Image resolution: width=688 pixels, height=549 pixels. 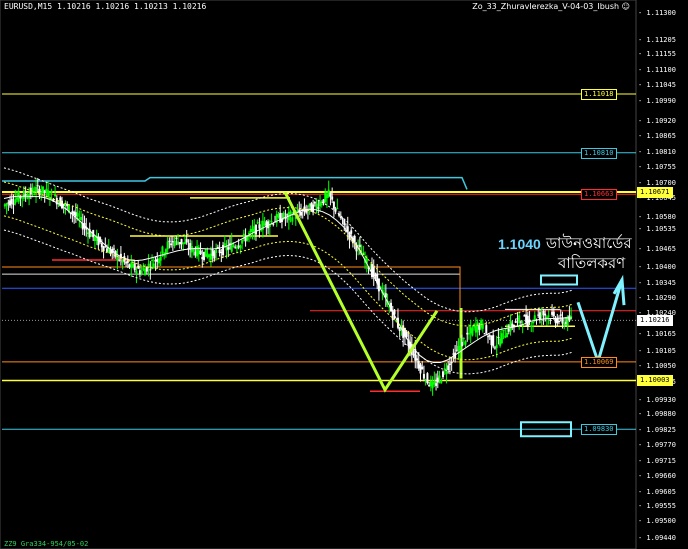 What do you see at coordinates (657, 100) in the screenshot?
I see `price-tick: - 1.10990` at bounding box center [657, 100].